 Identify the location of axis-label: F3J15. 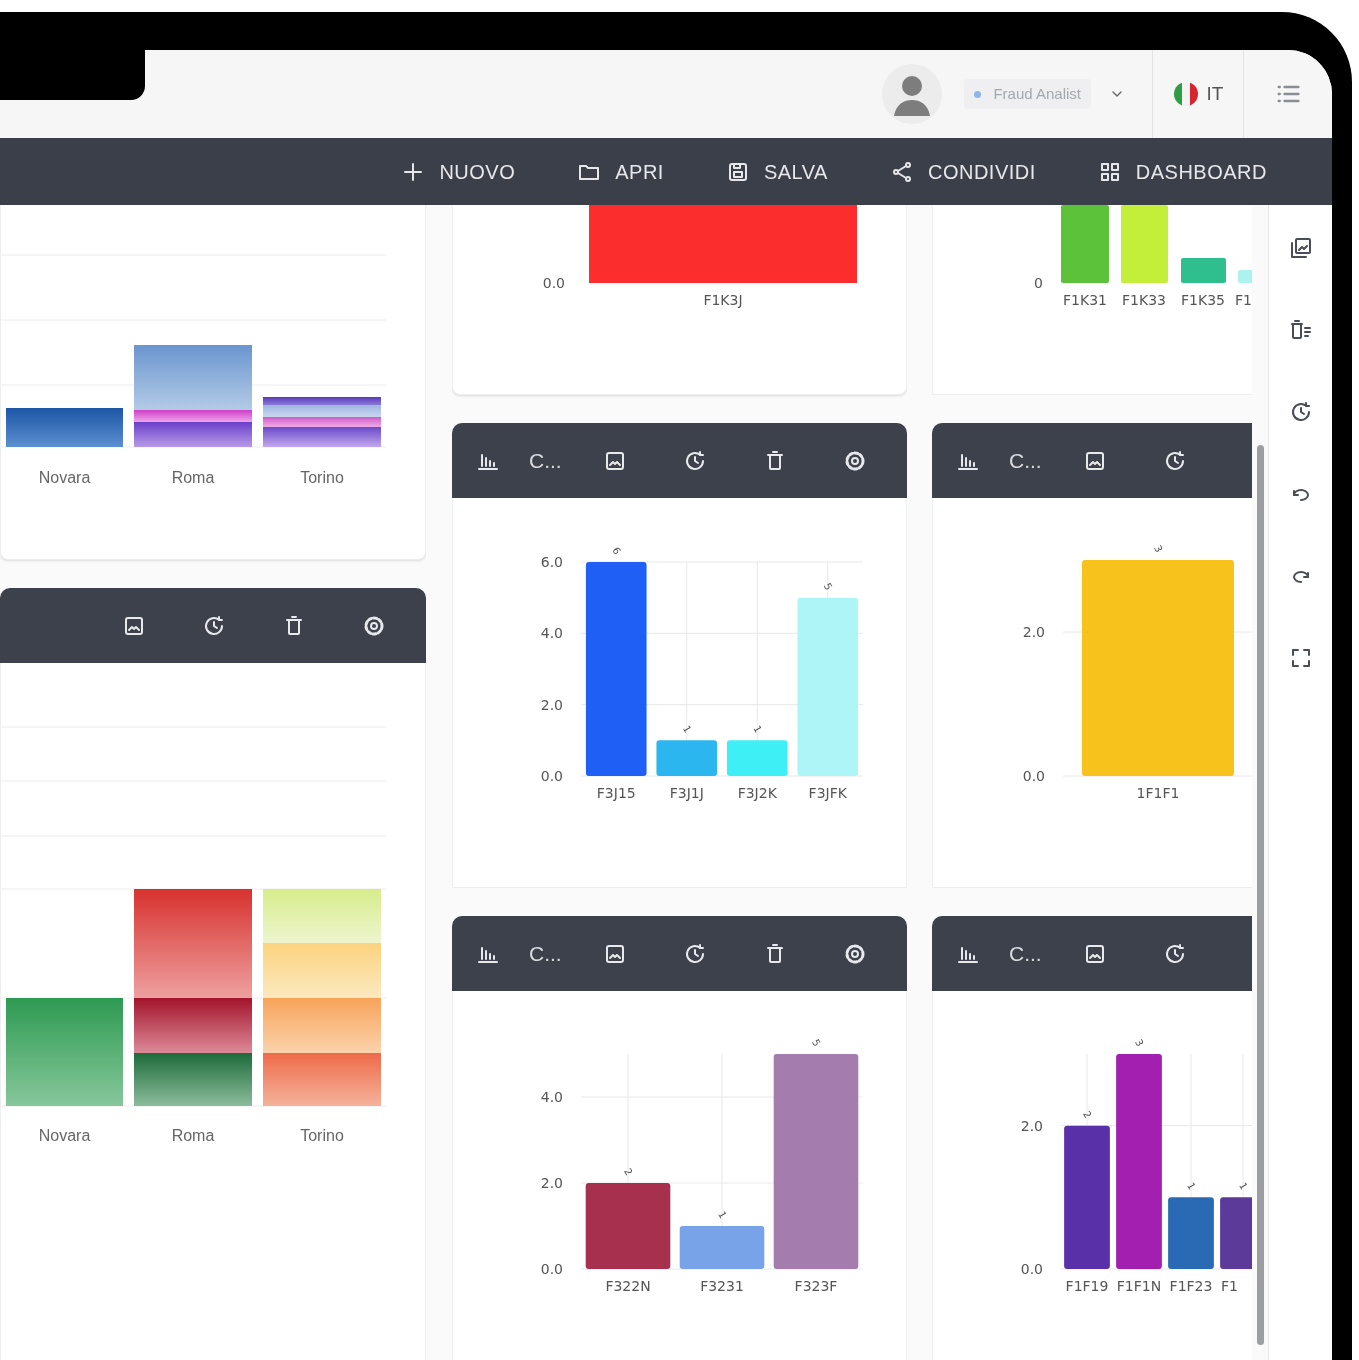
(616, 793).